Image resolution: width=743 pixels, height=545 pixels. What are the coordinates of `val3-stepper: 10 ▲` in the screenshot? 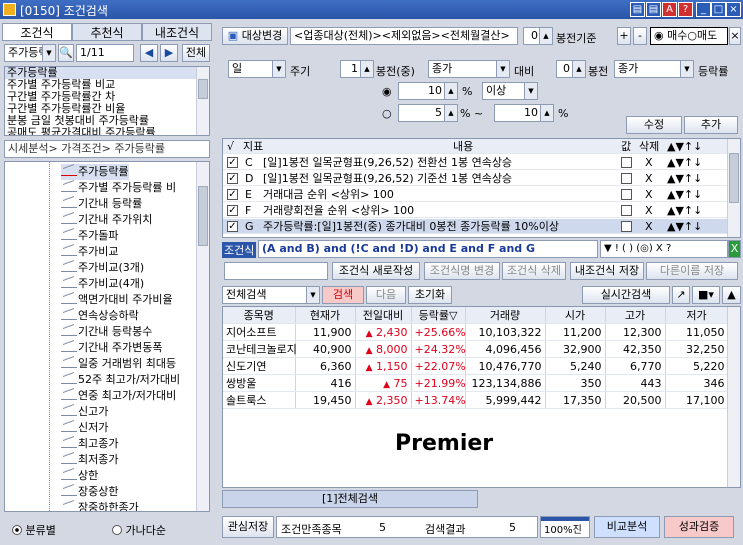 It's located at (524, 113).